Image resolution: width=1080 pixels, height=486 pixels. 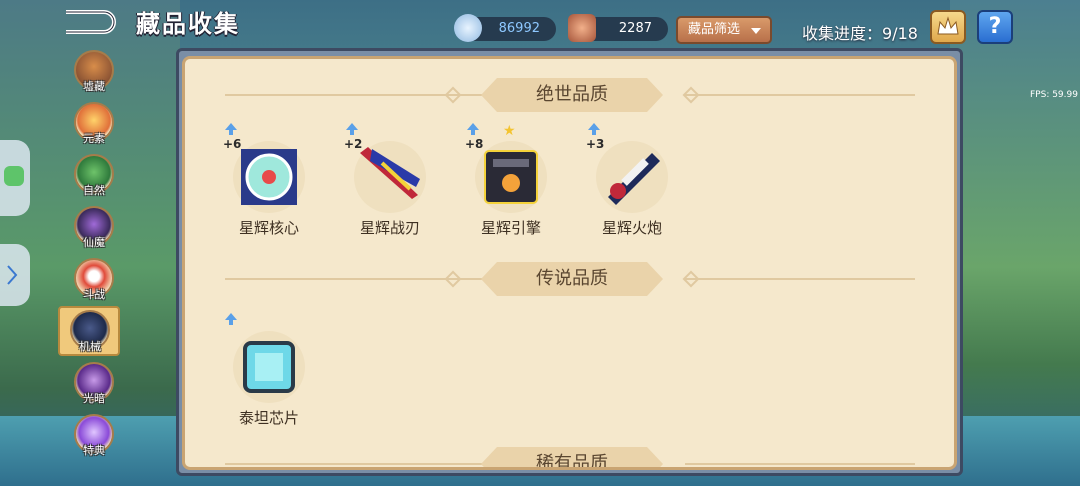 What do you see at coordinates (1015, 243) in the screenshot?
I see `background-right` at bounding box center [1015, 243].